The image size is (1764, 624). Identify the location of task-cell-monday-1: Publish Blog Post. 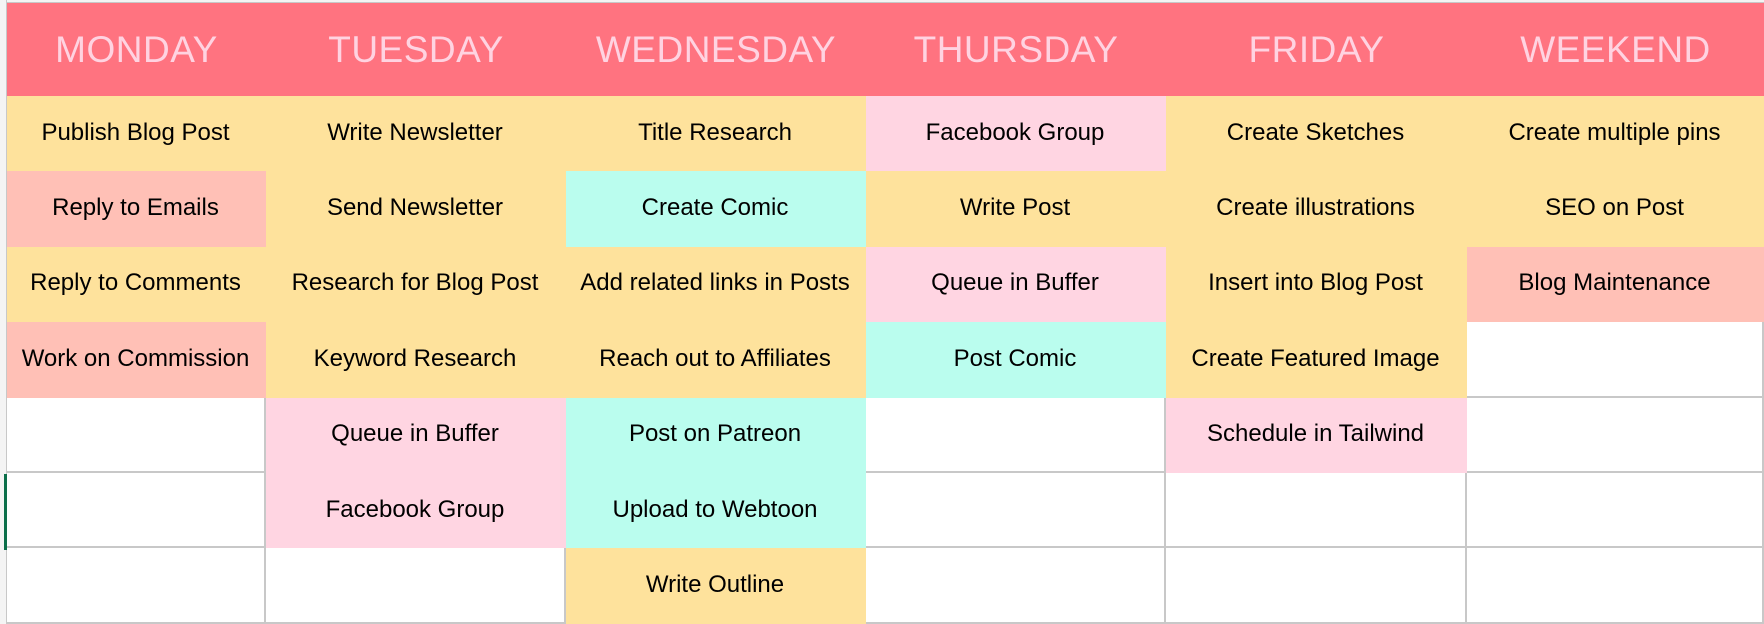
(136, 134).